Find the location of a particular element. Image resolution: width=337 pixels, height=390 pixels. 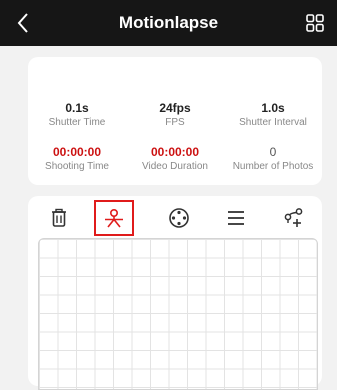

joystick-icon is located at coordinates (179, 218).